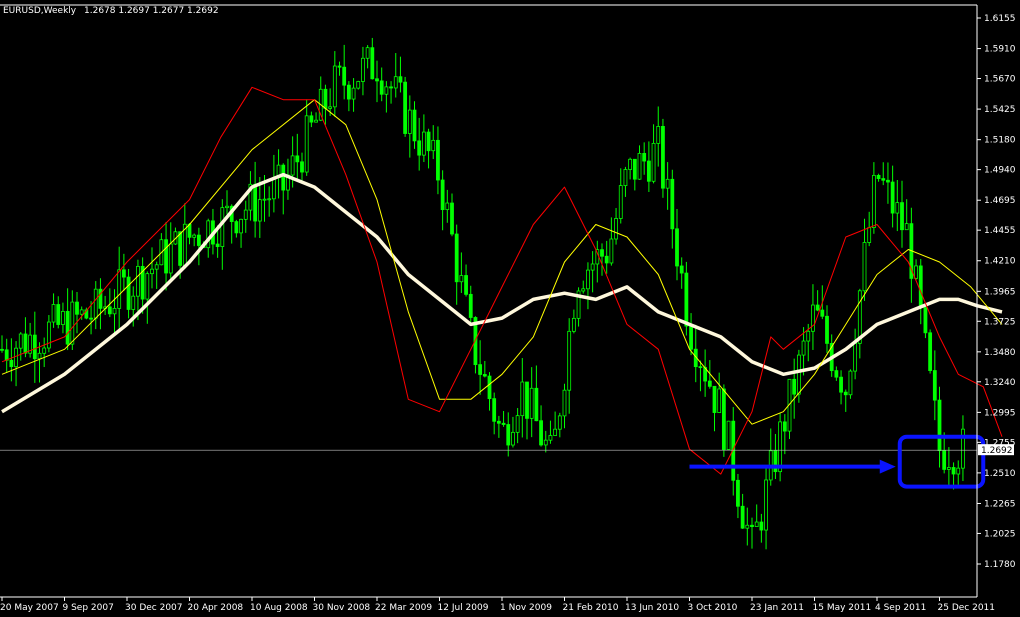 The width and height of the screenshot is (1020, 617). Describe the element at coordinates (342, 608) in the screenshot. I see `x-tick-label: 30 Nov 2008` at that location.